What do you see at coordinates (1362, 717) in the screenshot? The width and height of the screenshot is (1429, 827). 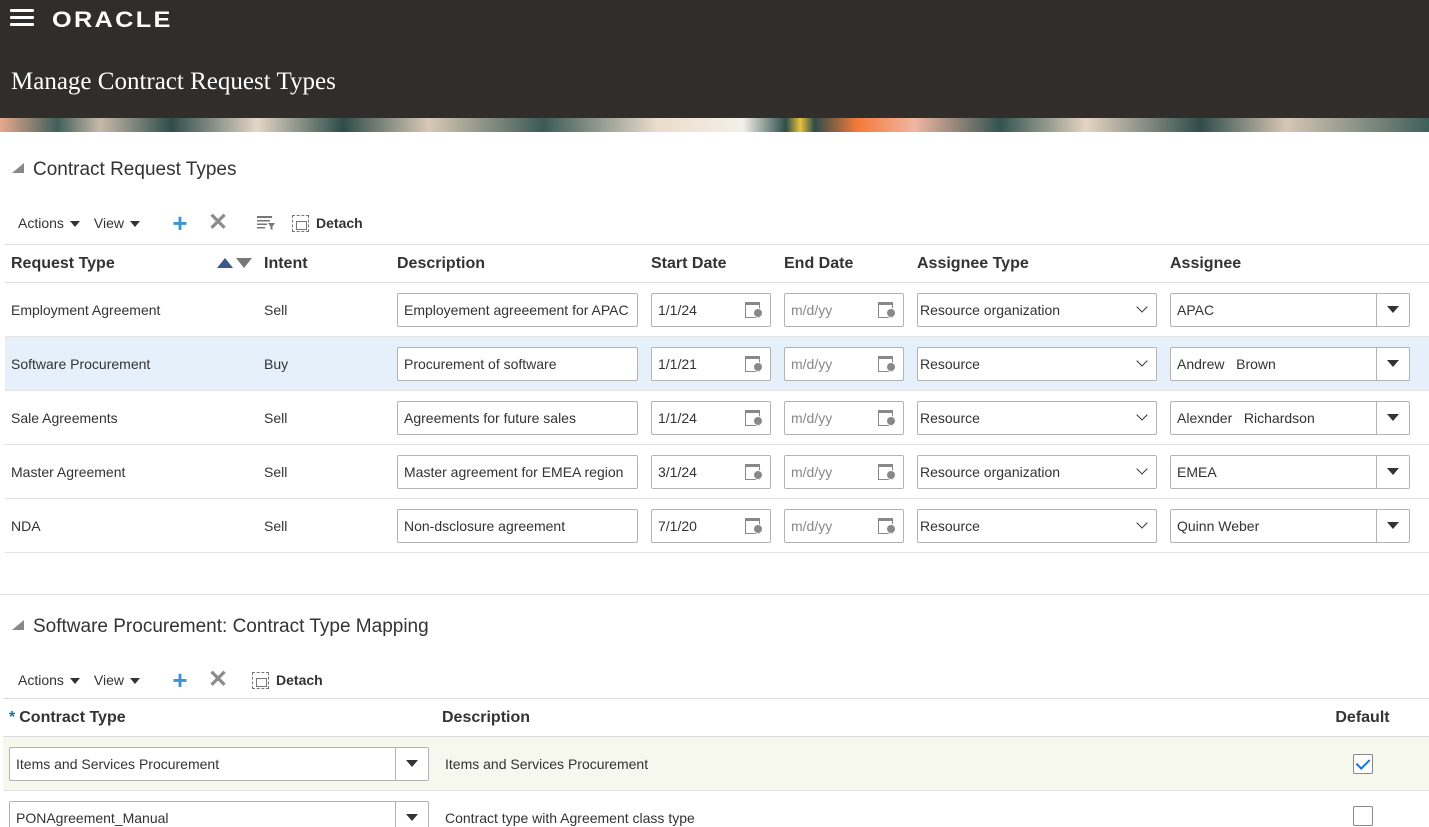 I see `column-header-default: Default` at bounding box center [1362, 717].